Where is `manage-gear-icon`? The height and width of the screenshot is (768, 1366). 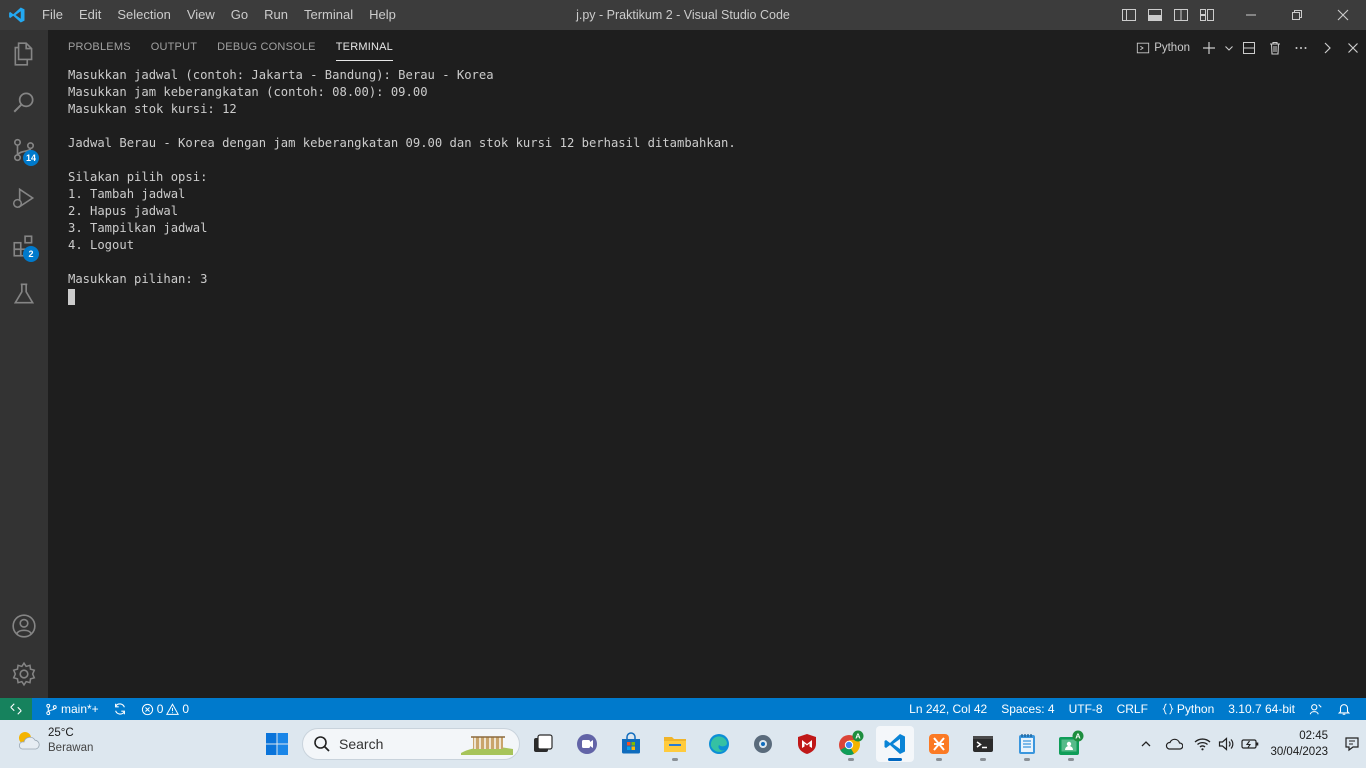
manage-gear-icon is located at coordinates (24, 674).